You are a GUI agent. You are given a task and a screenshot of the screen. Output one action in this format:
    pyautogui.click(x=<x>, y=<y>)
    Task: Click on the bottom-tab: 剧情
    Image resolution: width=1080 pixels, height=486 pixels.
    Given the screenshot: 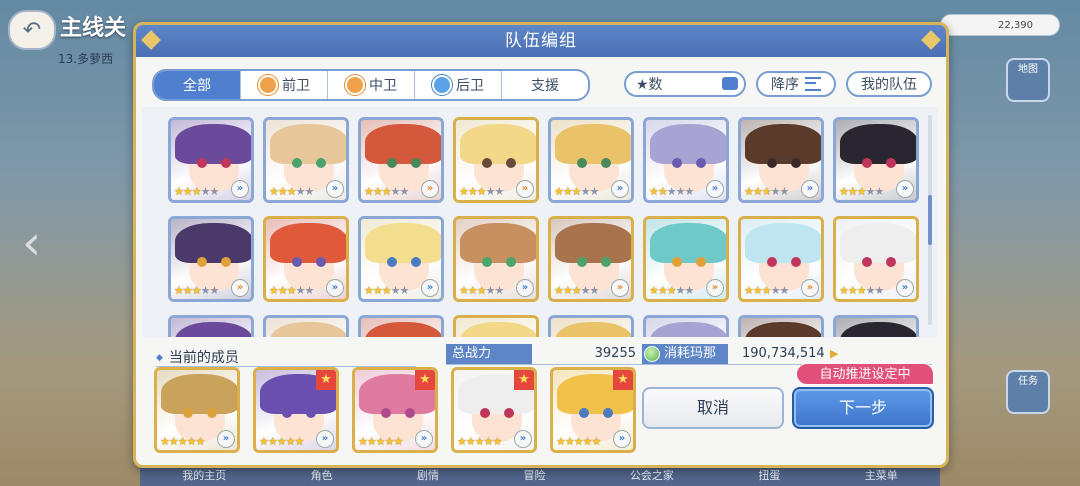 What is the action you would take?
    pyautogui.click(x=428, y=475)
    